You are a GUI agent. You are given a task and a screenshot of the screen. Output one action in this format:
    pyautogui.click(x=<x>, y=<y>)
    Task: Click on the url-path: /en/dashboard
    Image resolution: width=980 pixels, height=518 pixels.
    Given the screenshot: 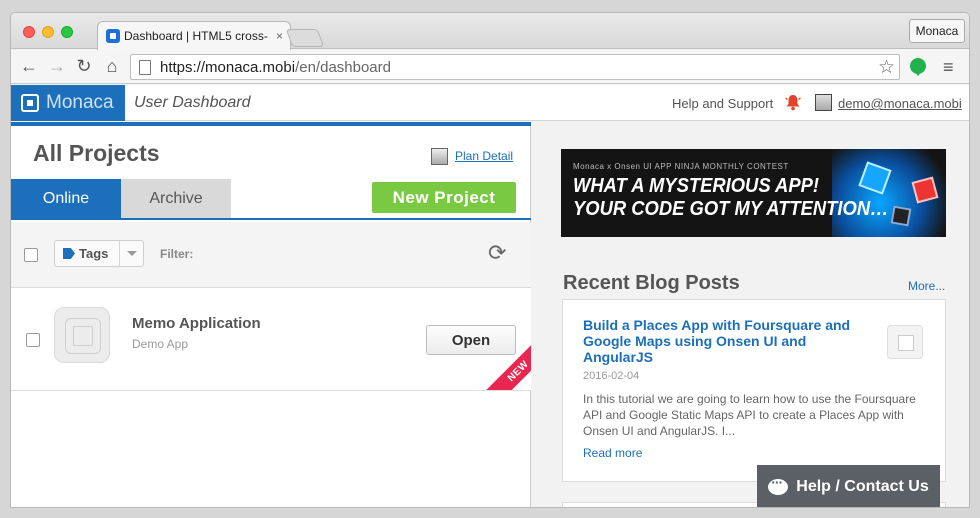 What is the action you would take?
    pyautogui.click(x=343, y=67)
    